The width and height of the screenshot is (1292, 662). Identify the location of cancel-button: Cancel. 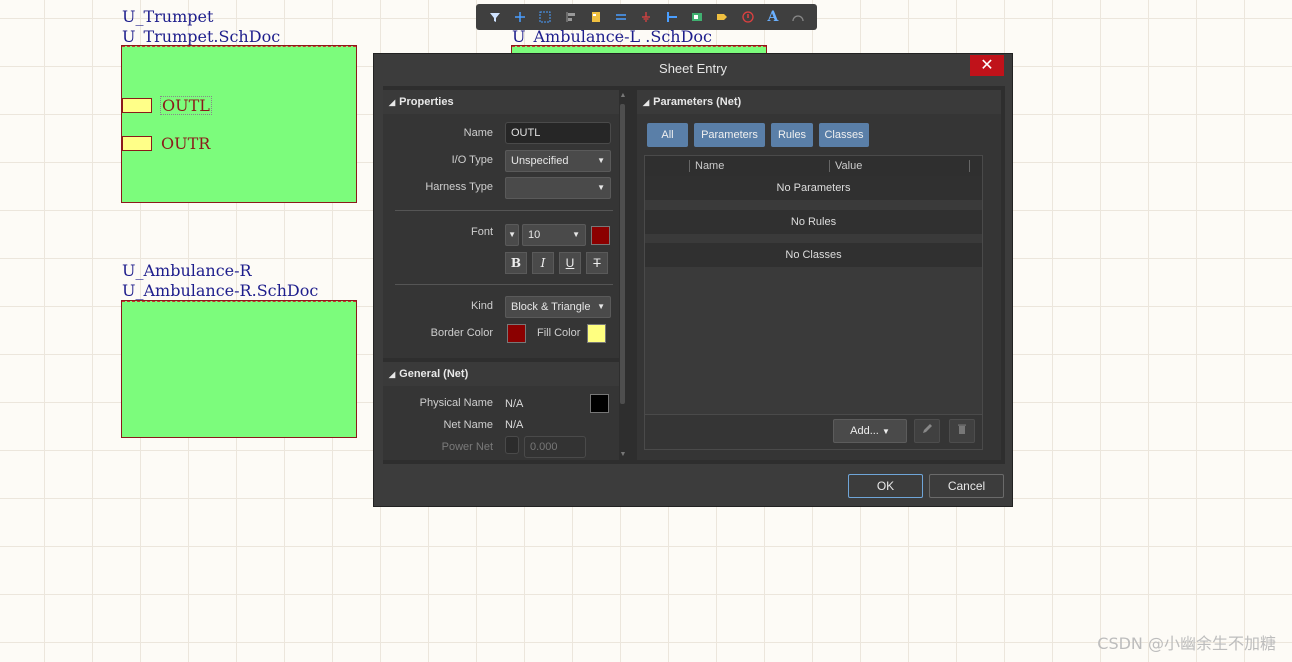
(966, 486).